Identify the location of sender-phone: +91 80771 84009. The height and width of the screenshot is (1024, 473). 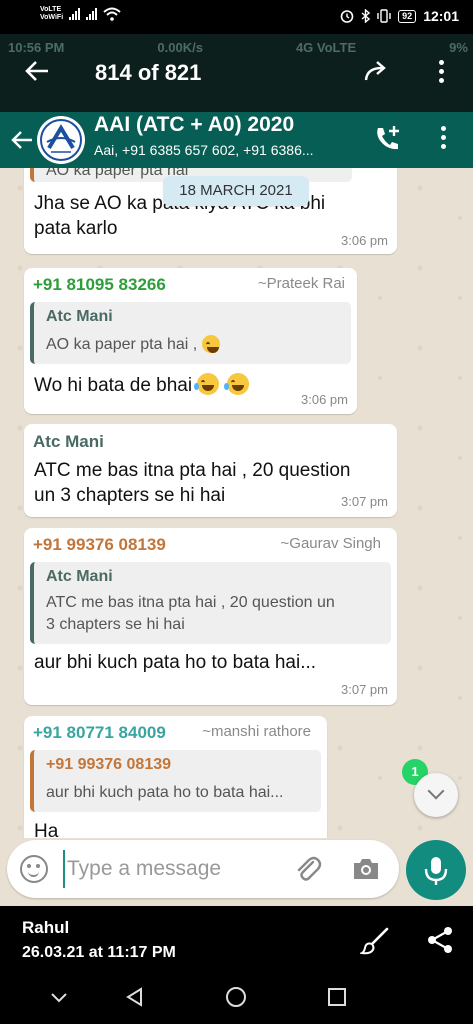
(99, 733).